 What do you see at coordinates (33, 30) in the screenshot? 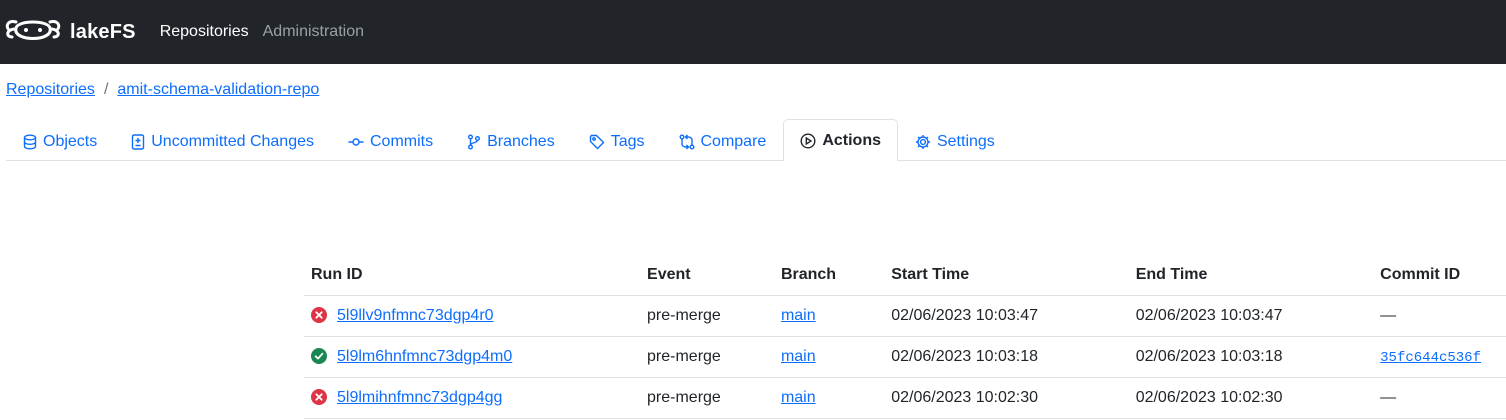
I see `lakefs-axolotl-logo-icon` at bounding box center [33, 30].